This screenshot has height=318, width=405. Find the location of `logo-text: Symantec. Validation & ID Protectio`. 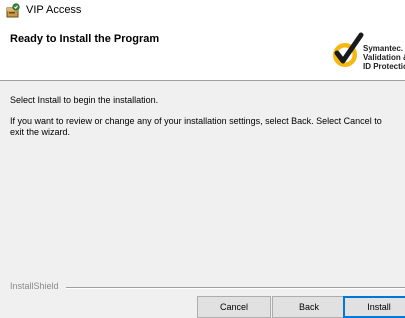

logo-text: Symantec. Validation & ID Protectio is located at coordinates (384, 57).